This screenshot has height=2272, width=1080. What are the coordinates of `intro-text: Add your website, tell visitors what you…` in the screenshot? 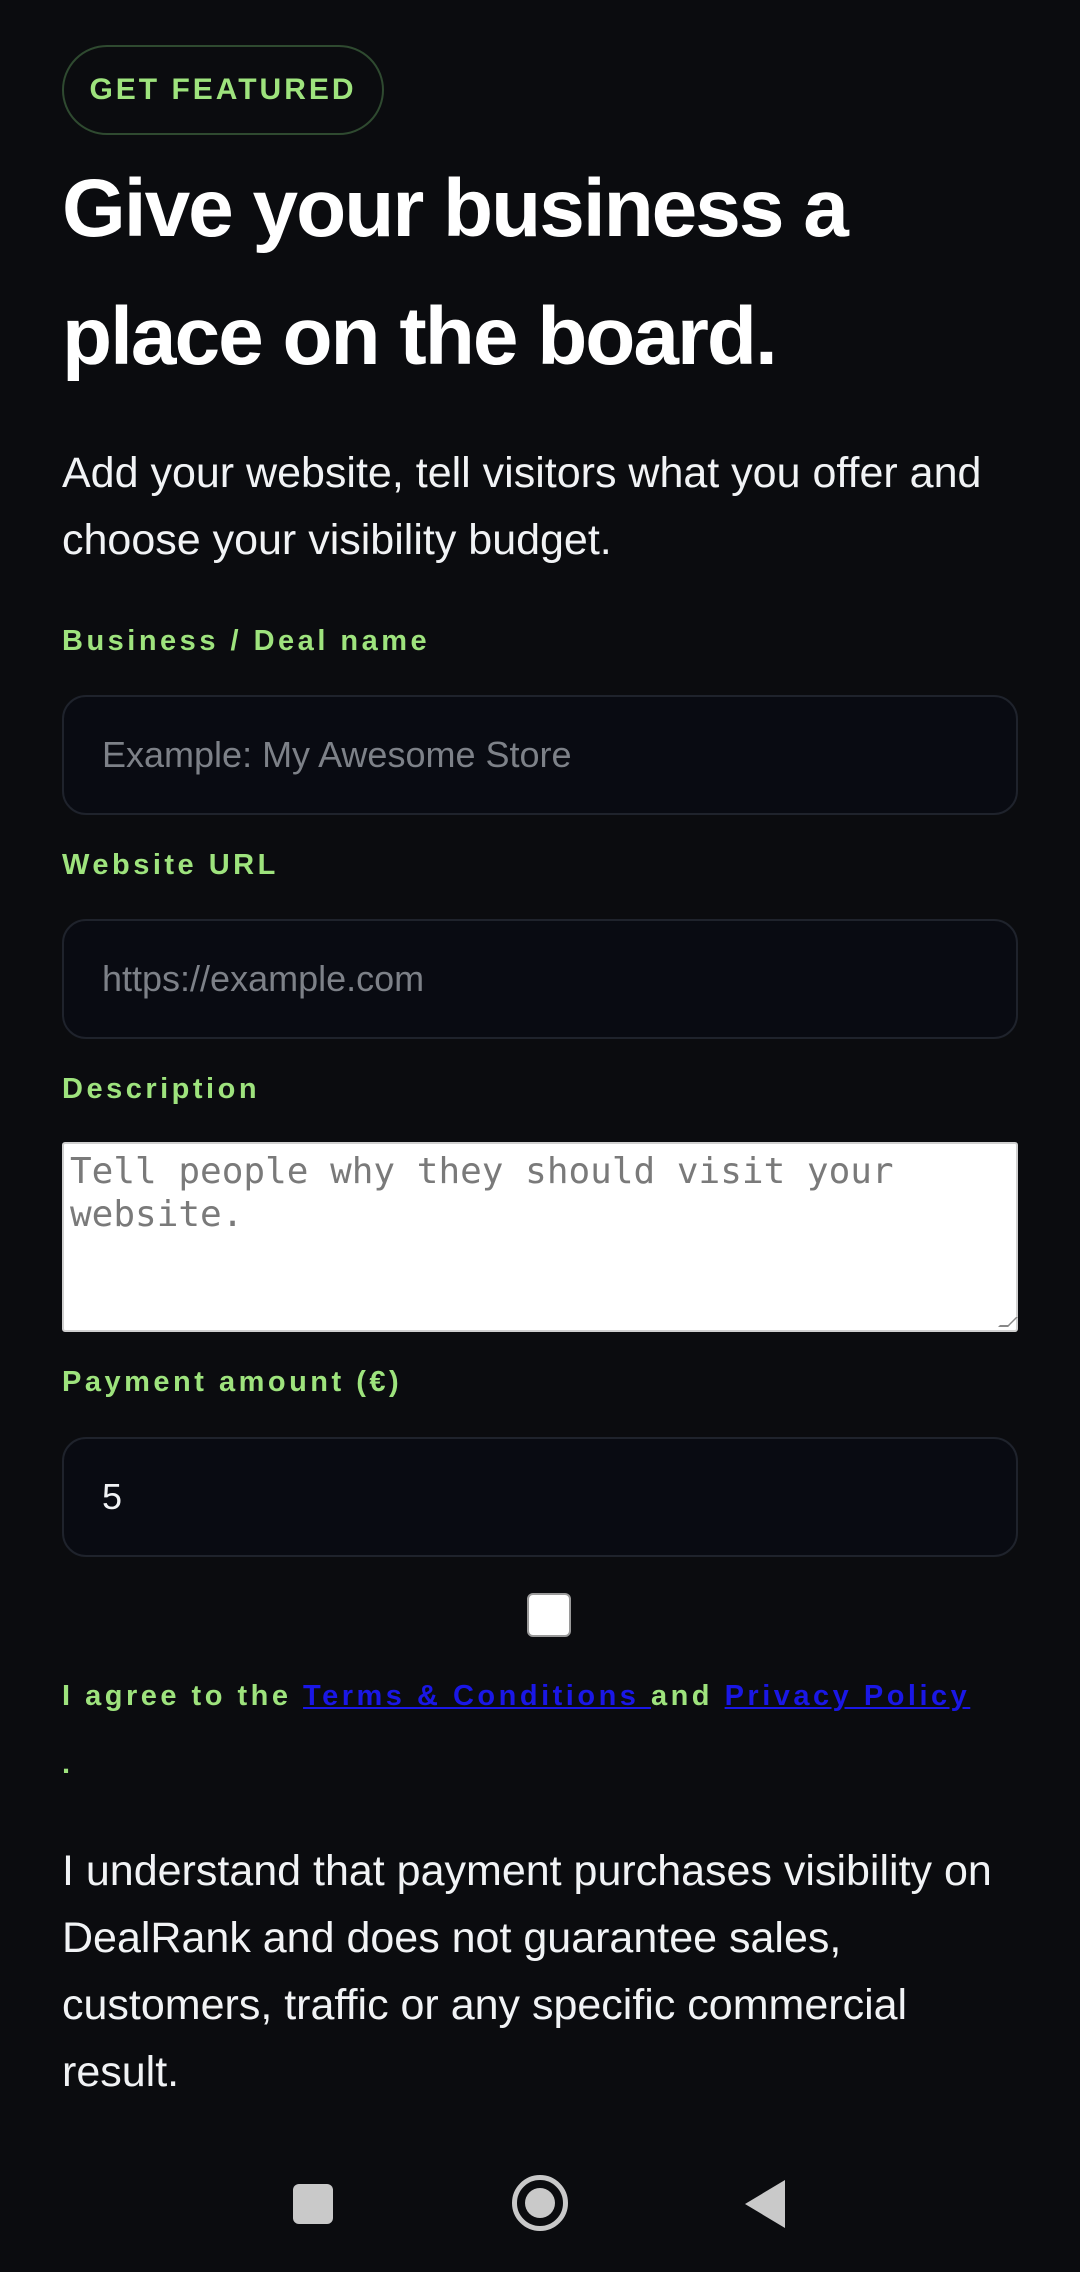 It's located at (522, 506).